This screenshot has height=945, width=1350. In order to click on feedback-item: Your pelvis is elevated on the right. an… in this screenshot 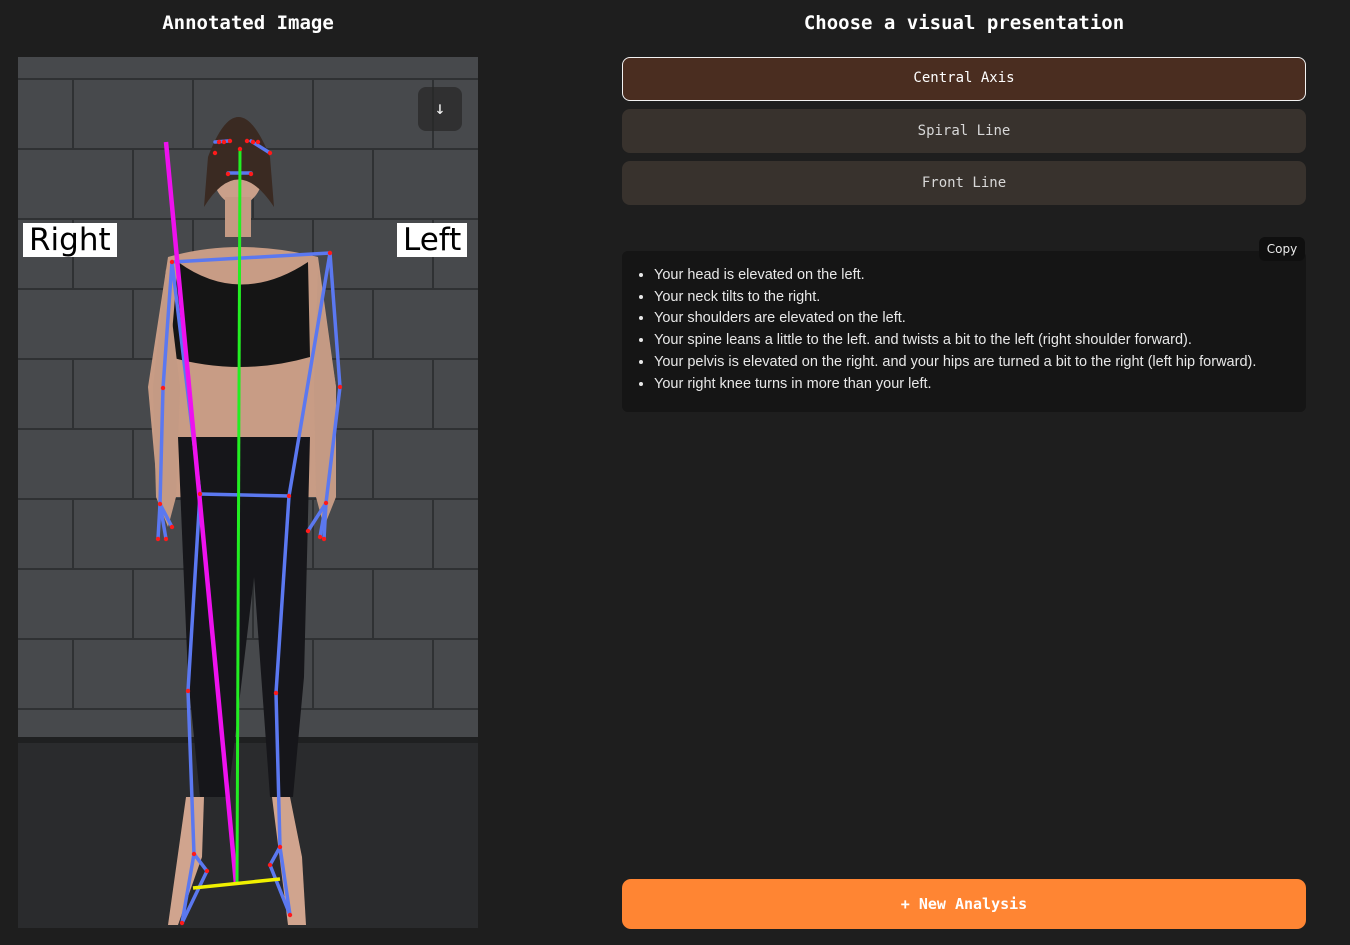, I will do `click(972, 363)`.